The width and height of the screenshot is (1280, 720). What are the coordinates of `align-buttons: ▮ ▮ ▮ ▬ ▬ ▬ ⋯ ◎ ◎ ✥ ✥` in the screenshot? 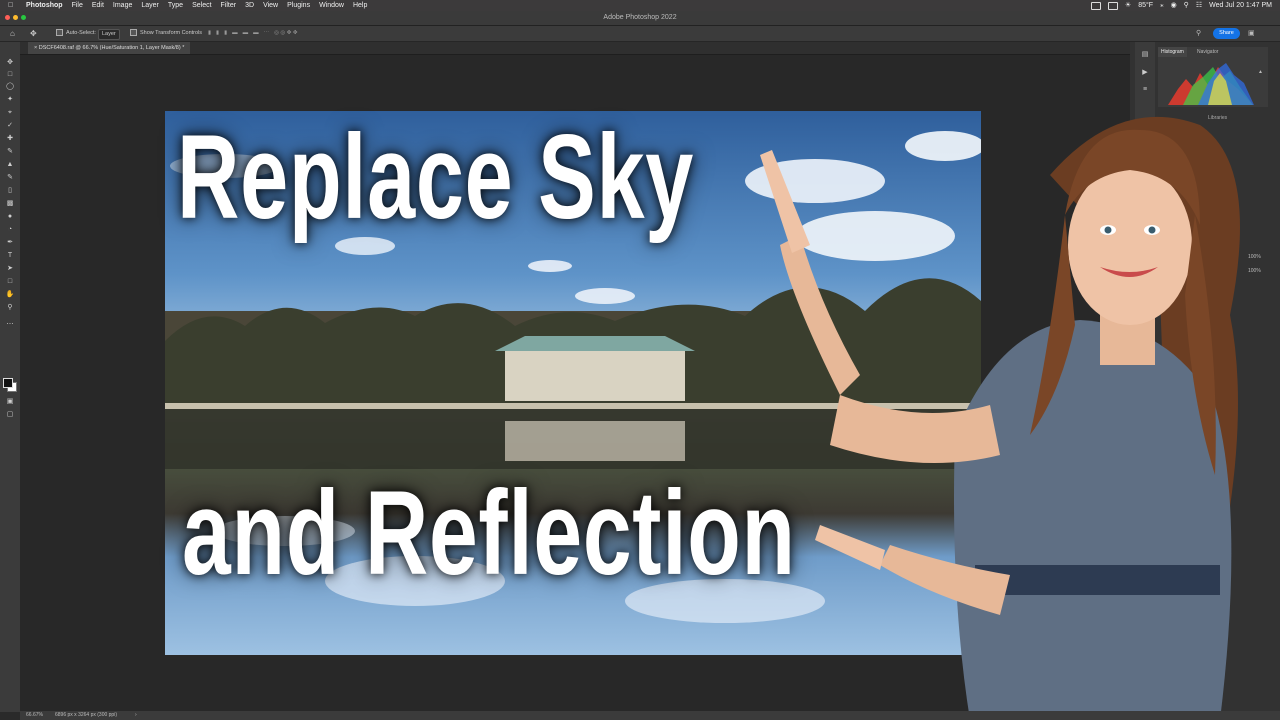 It's located at (253, 33).